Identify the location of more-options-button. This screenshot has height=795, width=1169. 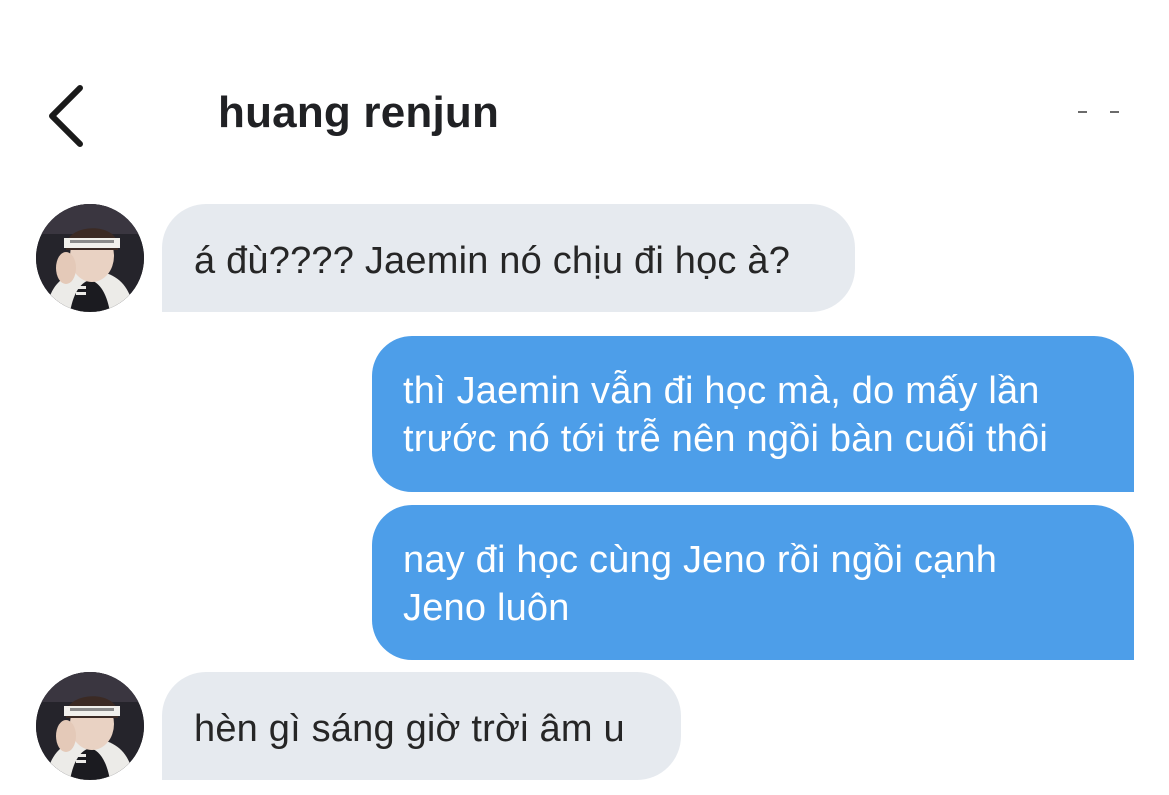
(1100, 112).